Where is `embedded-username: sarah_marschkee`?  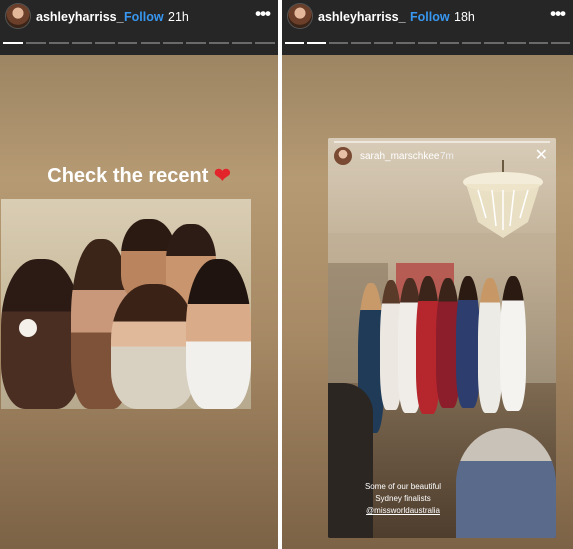
embedded-username: sarah_marschkee is located at coordinates (399, 156).